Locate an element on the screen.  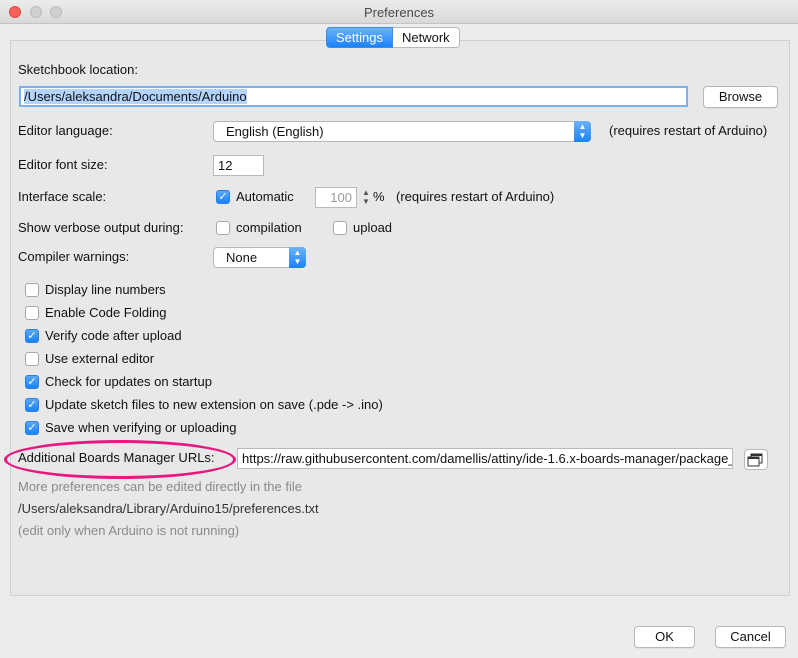
save-when-verifying-checkbox: ✓ is located at coordinates (32, 428).